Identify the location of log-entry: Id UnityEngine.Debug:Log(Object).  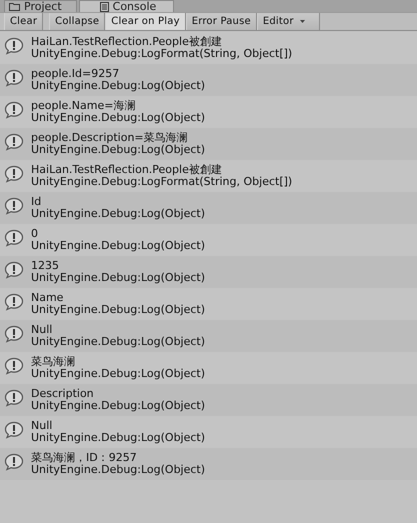
(208, 208).